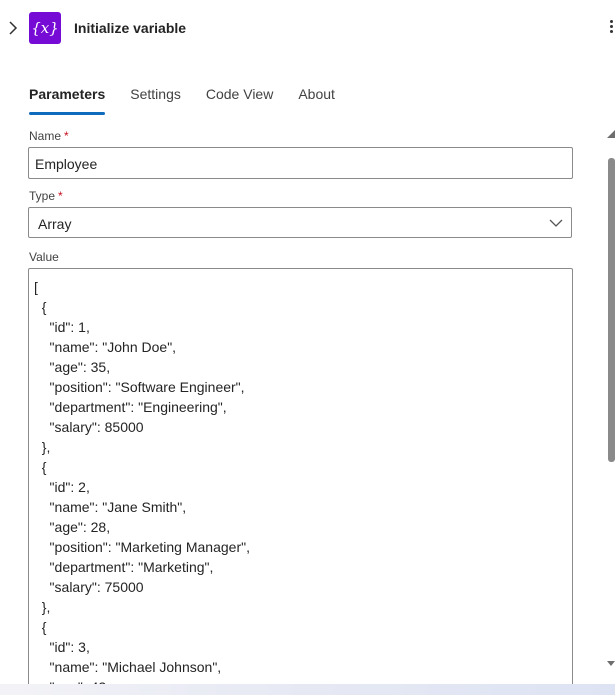 This screenshot has width=615, height=695. I want to click on tab-list: Parameters Settings Code View About, so click(194, 100).